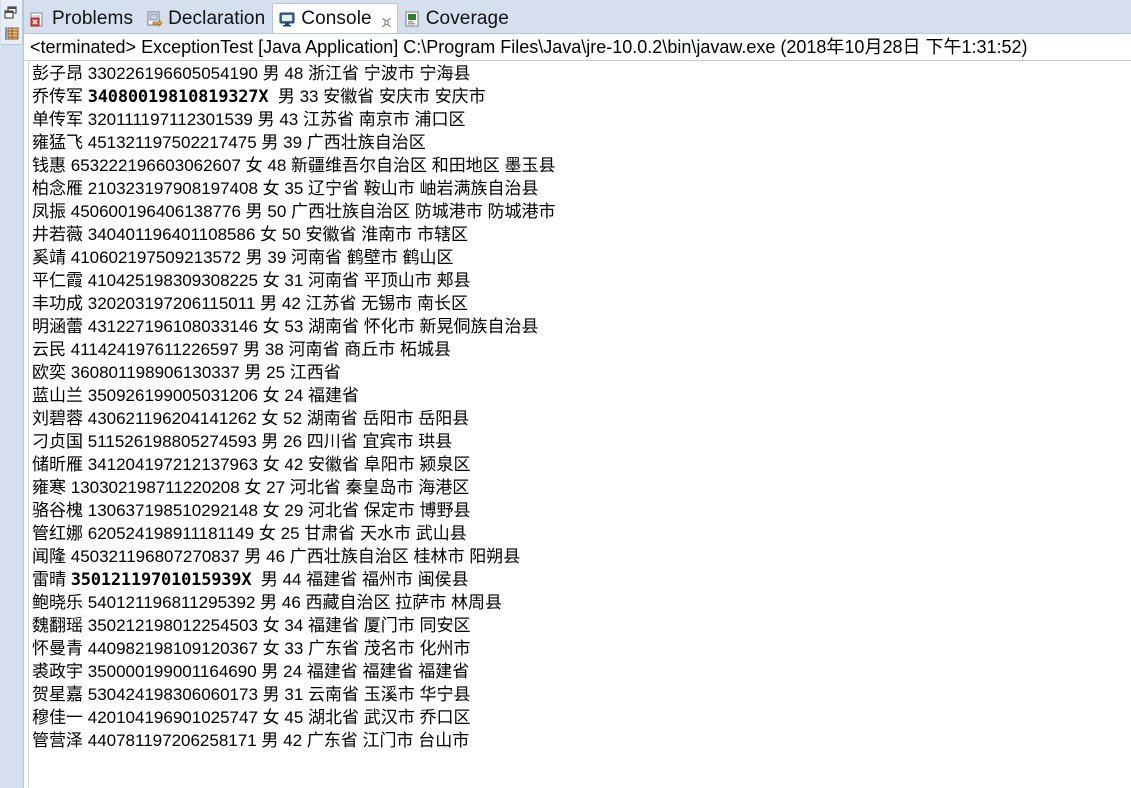  Describe the element at coordinates (291, 602) in the screenshot. I see `person-age: 46` at that location.